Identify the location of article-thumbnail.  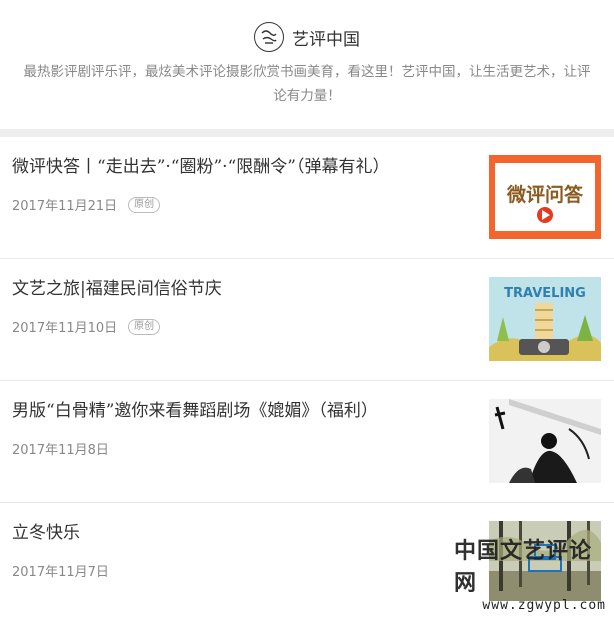
(545, 441).